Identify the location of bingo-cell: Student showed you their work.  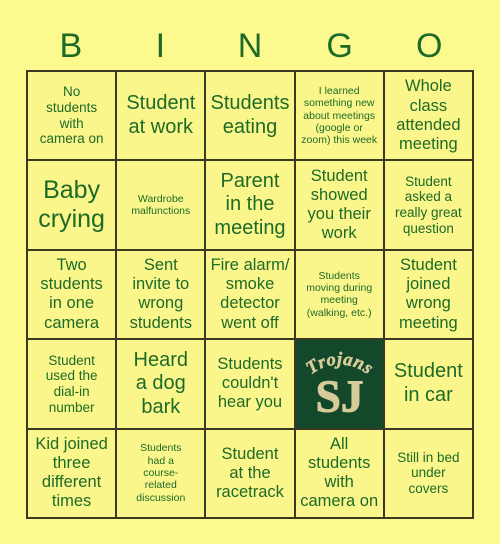
(340, 206).